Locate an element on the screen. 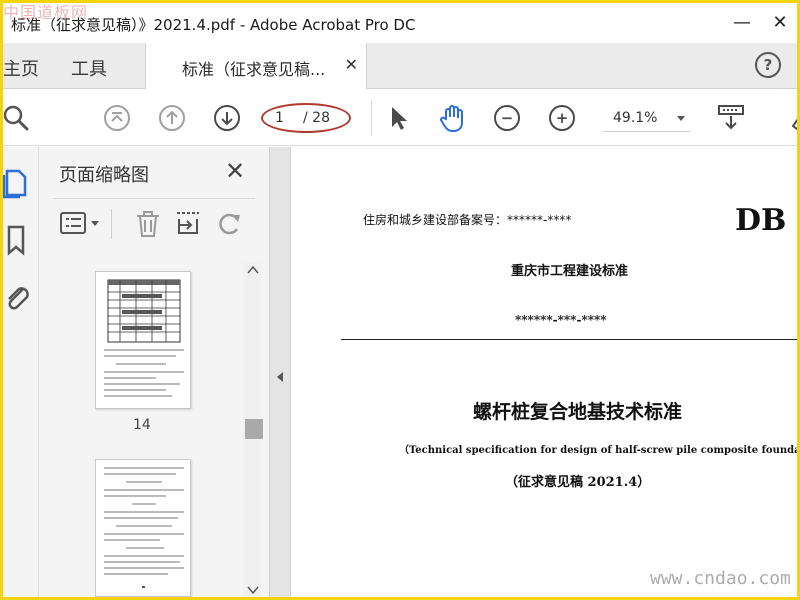 The image size is (800, 600). zoom-dropdown: 49.1% is located at coordinates (647, 119).